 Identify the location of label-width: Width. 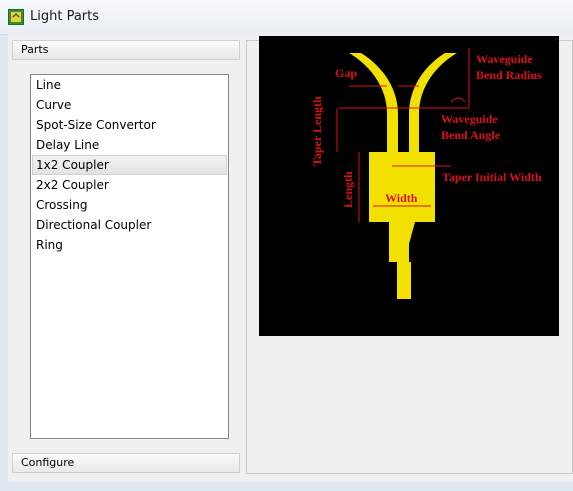
(401, 198).